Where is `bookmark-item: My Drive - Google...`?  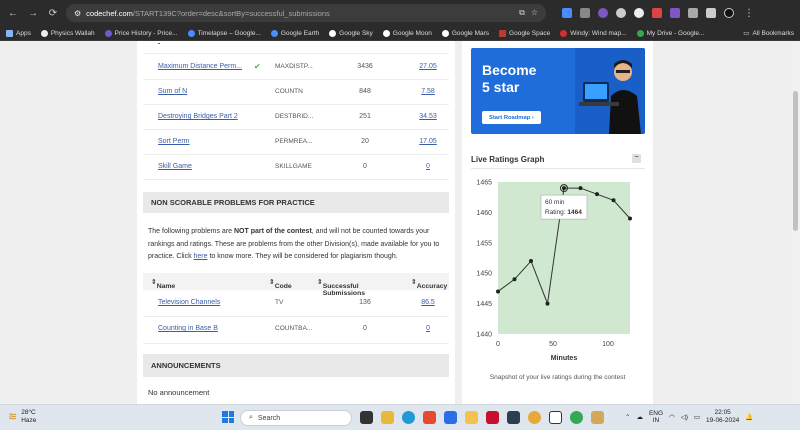 bookmark-item: My Drive - Google... is located at coordinates (670, 33).